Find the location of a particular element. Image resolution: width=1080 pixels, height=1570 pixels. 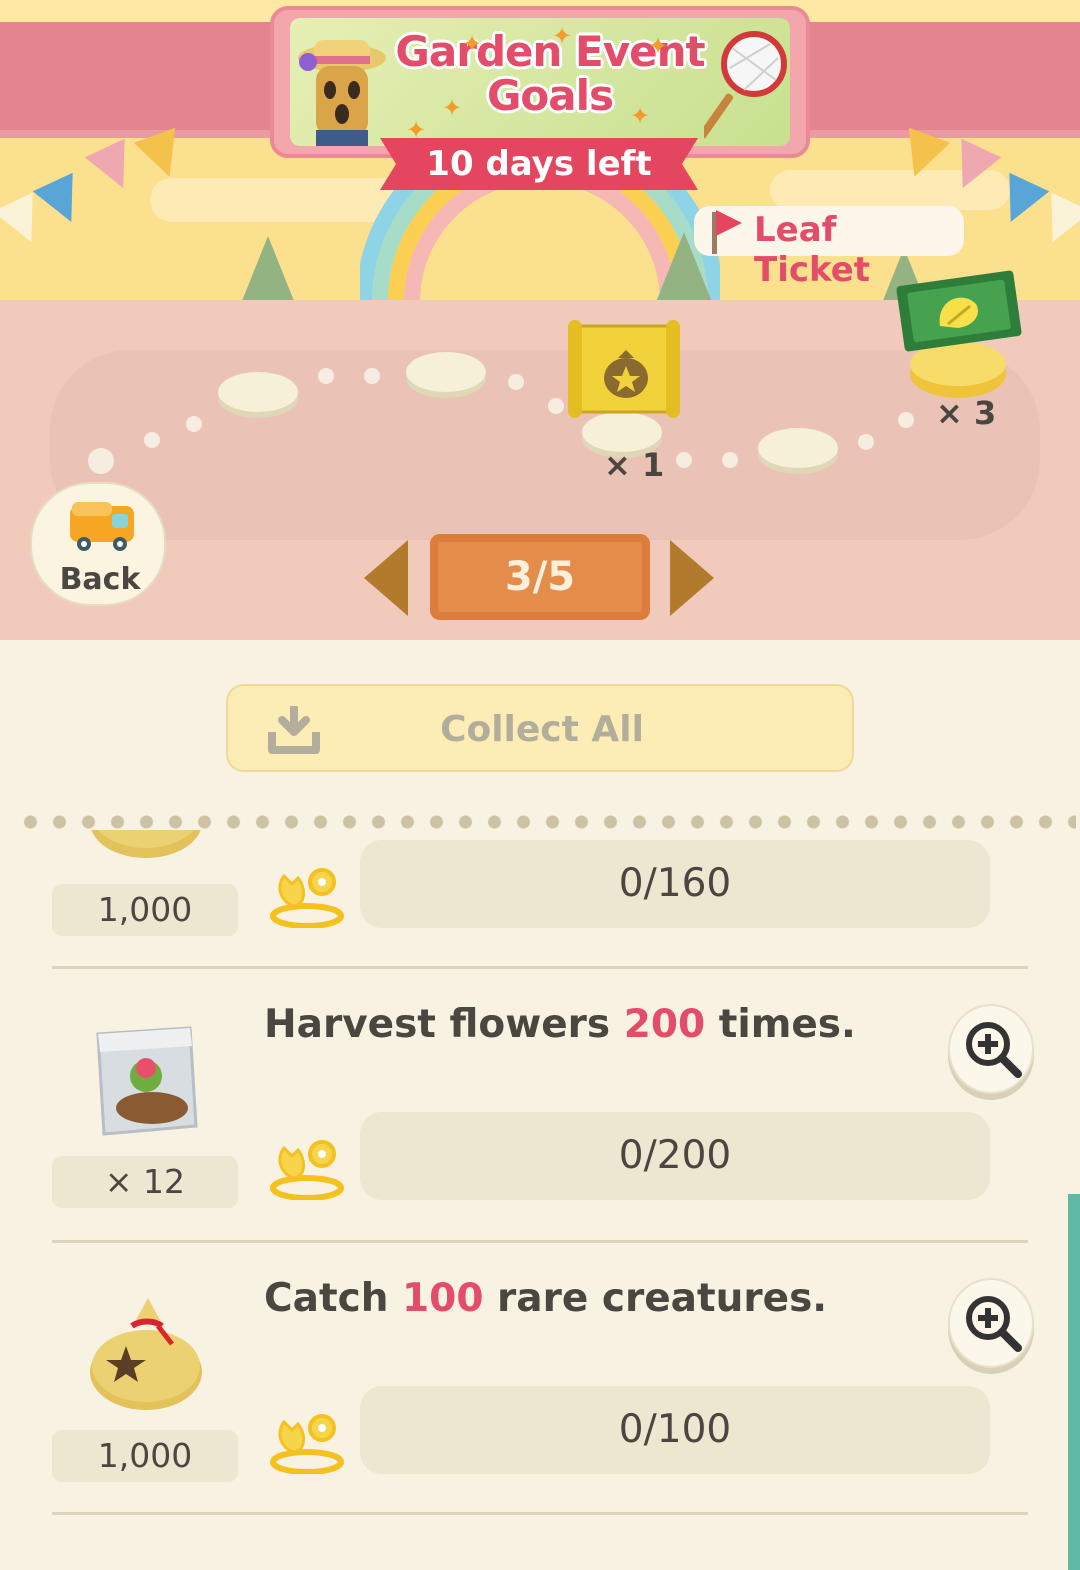

dotted-separator is located at coordinates (546, 822).